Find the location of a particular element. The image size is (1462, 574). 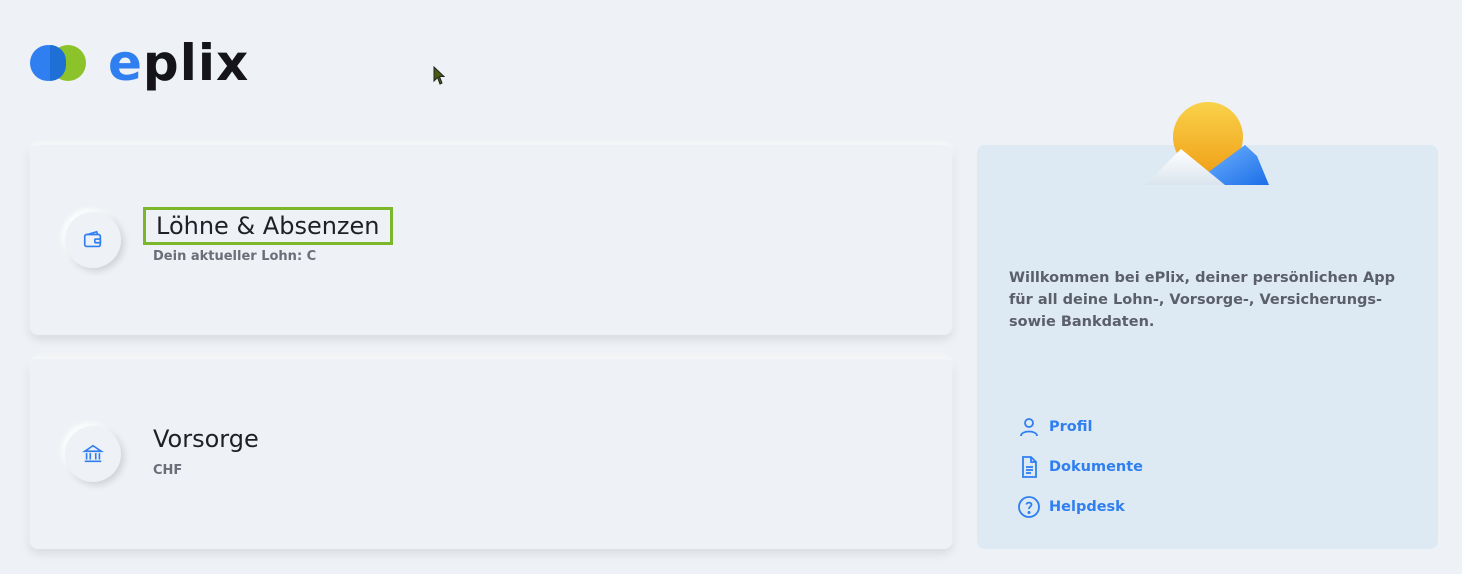

card-subtitle: CHF is located at coordinates (168, 470).